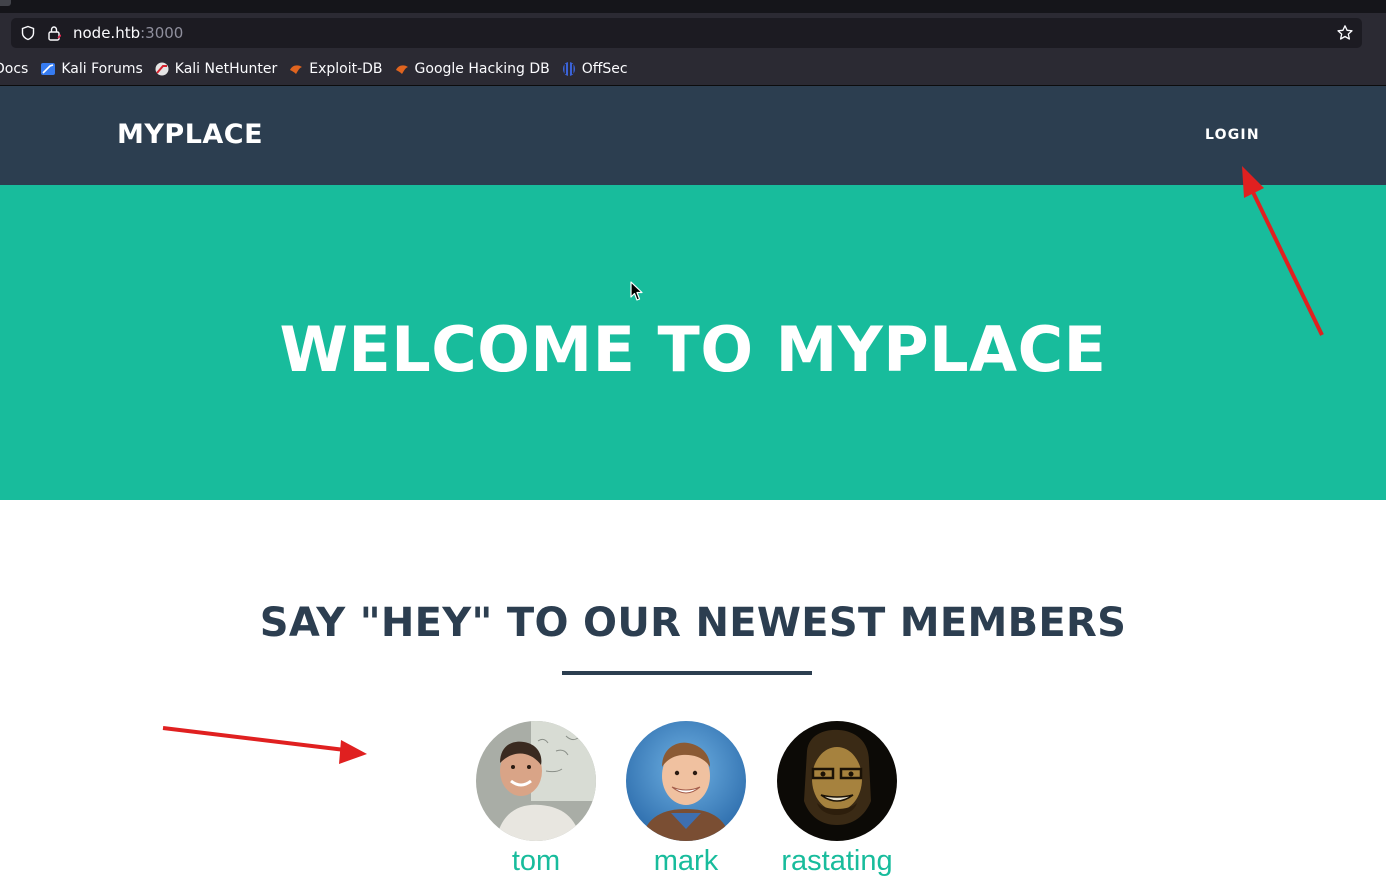 The width and height of the screenshot is (1386, 882). I want to click on mouse-cursor-icon, so click(636, 291).